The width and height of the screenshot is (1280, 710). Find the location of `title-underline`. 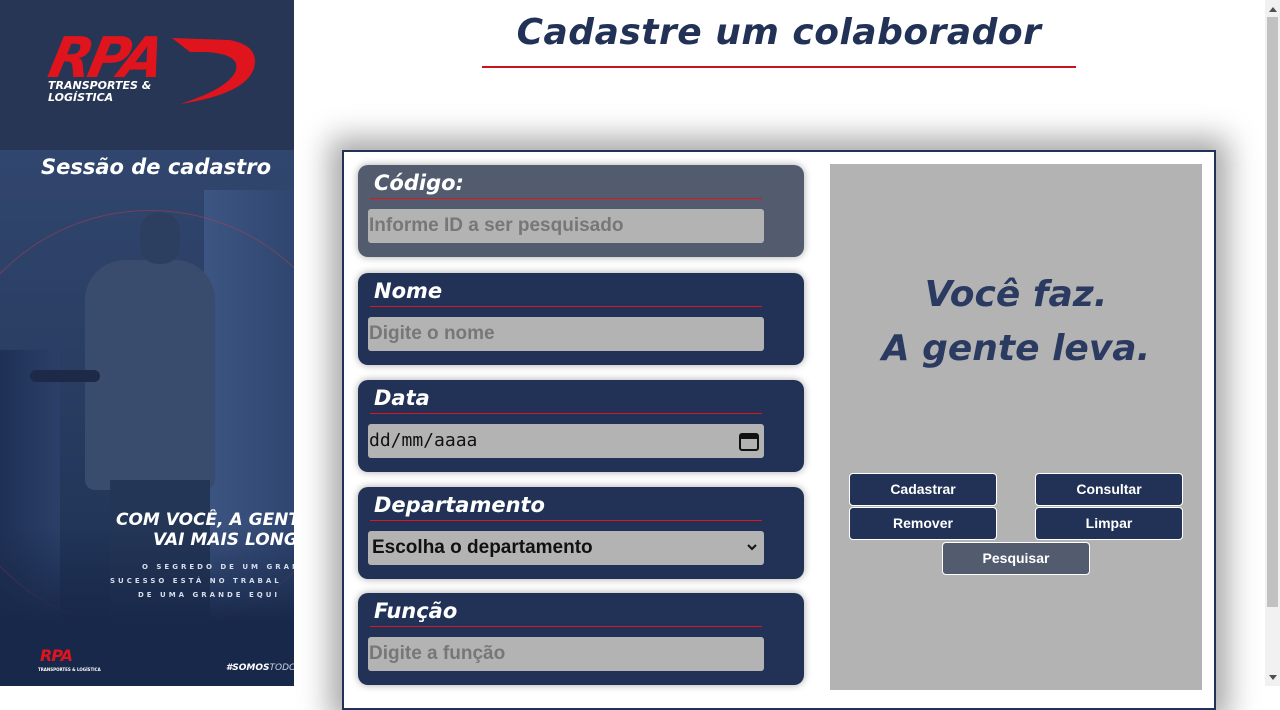

title-underline is located at coordinates (779, 67).